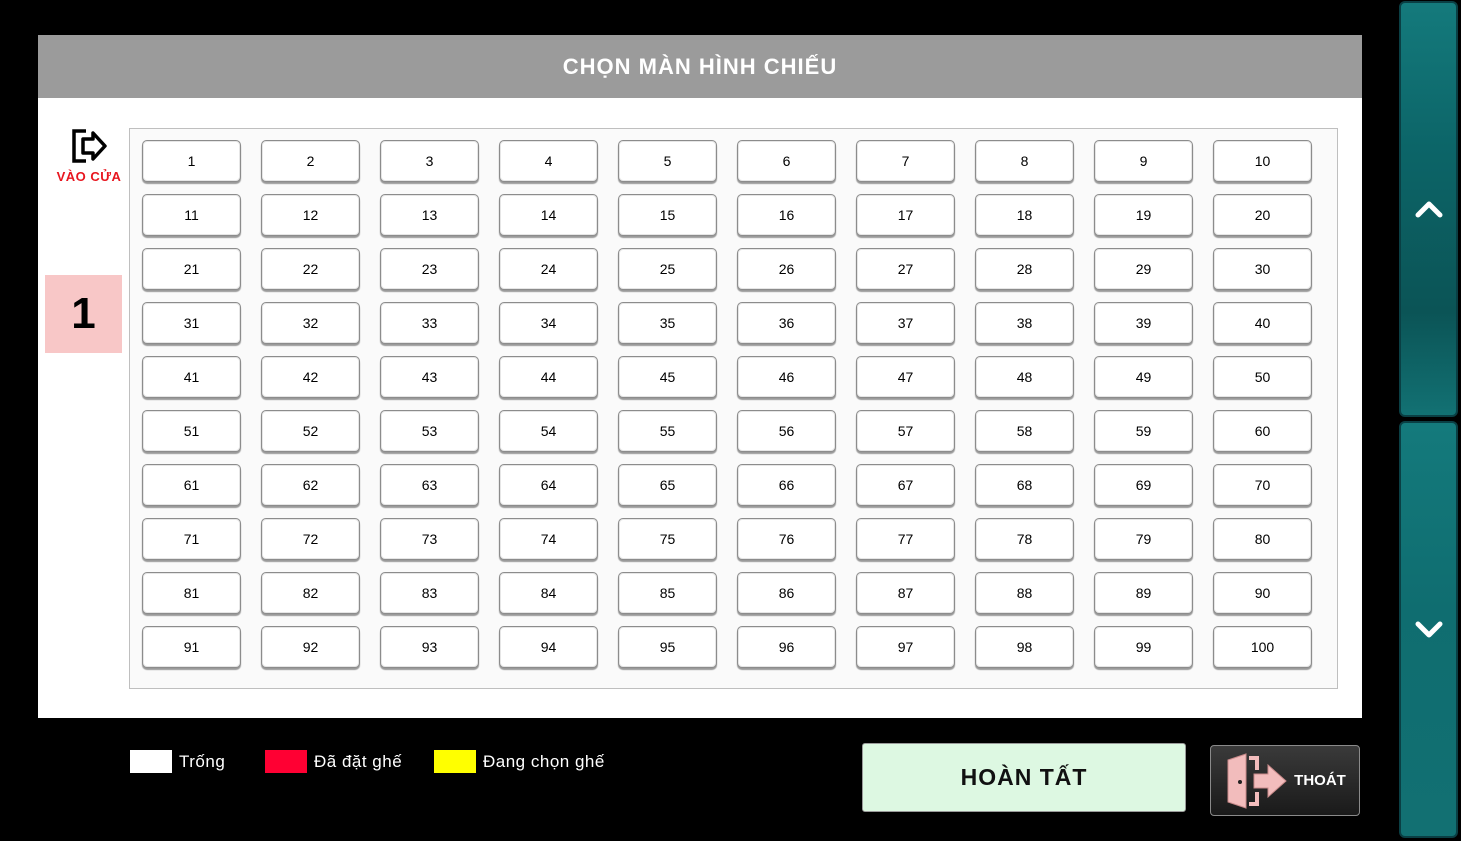  I want to click on seat-button: 65, so click(667, 485).